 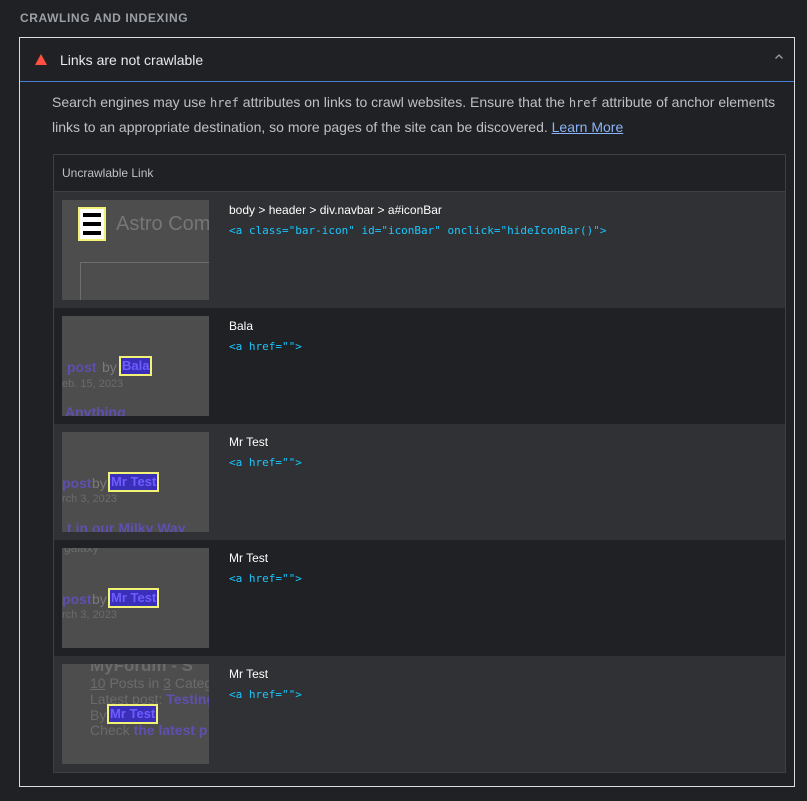 I want to click on element-screenshot: galaxy post by Mr Test rch 3, 2023, so click(x=135, y=598).